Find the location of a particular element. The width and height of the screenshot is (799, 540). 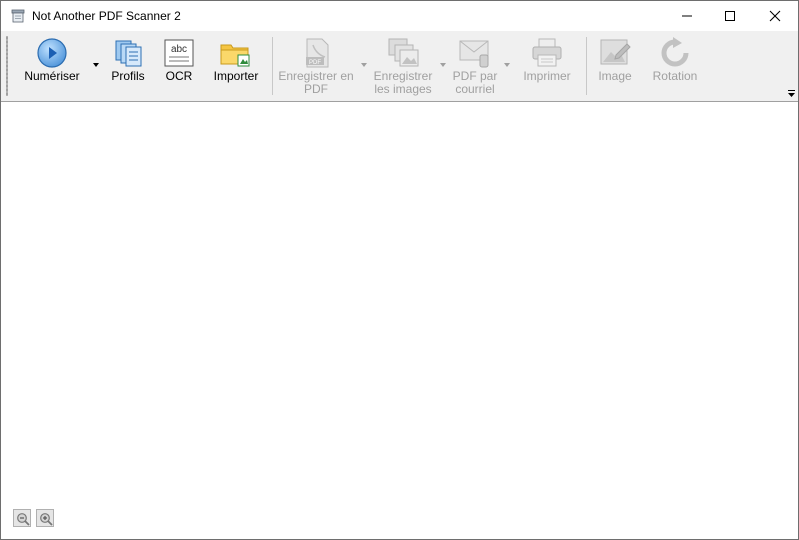

import-button: Importer is located at coordinates (236, 66).